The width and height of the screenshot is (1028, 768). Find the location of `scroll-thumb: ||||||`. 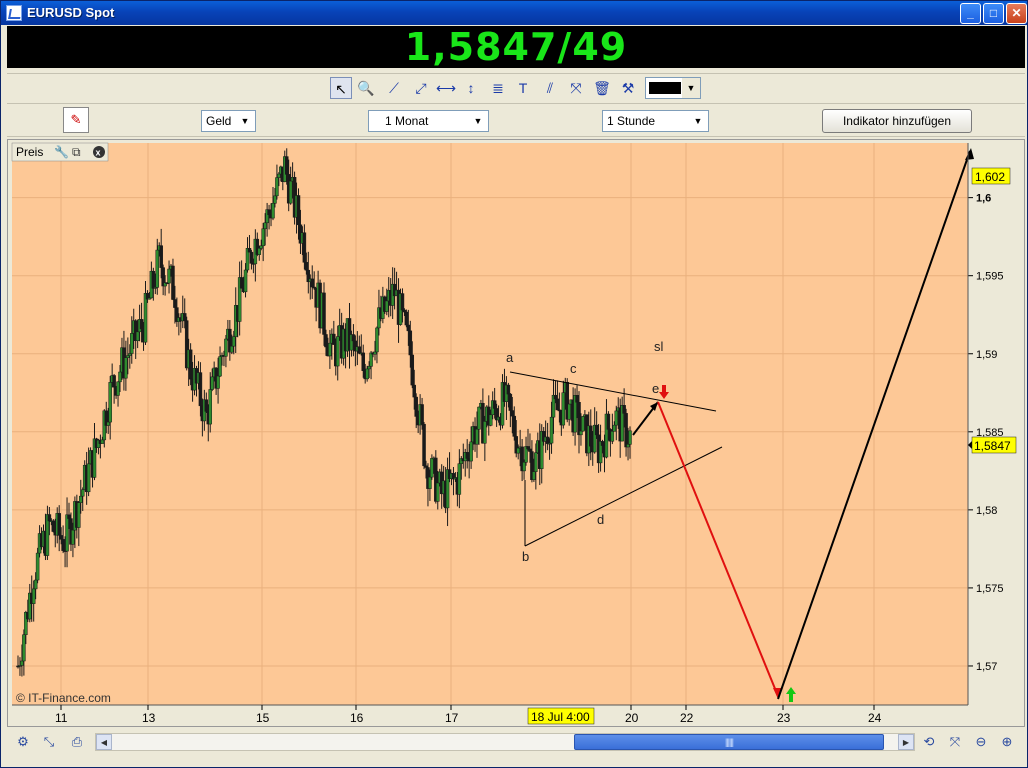

scroll-thumb: |||||| is located at coordinates (729, 742).